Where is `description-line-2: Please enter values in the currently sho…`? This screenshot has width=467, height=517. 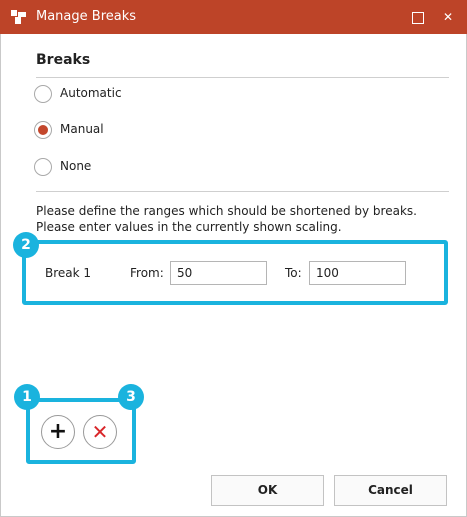 description-line-2: Please enter values in the currently sho… is located at coordinates (189, 227).